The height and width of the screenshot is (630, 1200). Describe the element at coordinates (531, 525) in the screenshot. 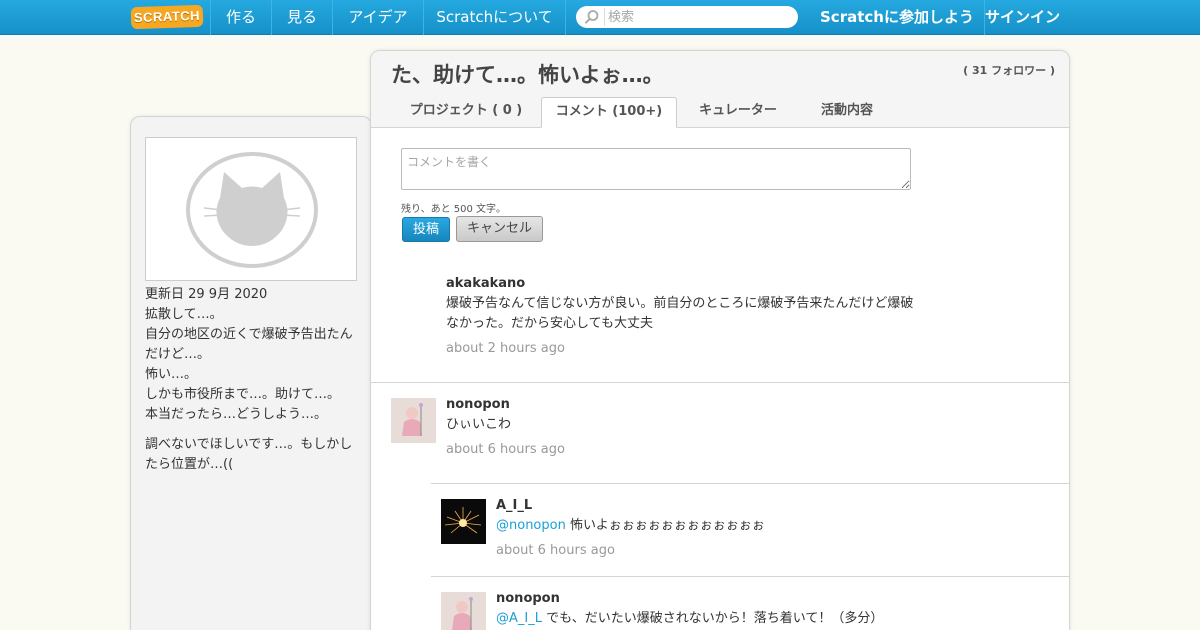

I see `mention-link: @nonopon` at that location.